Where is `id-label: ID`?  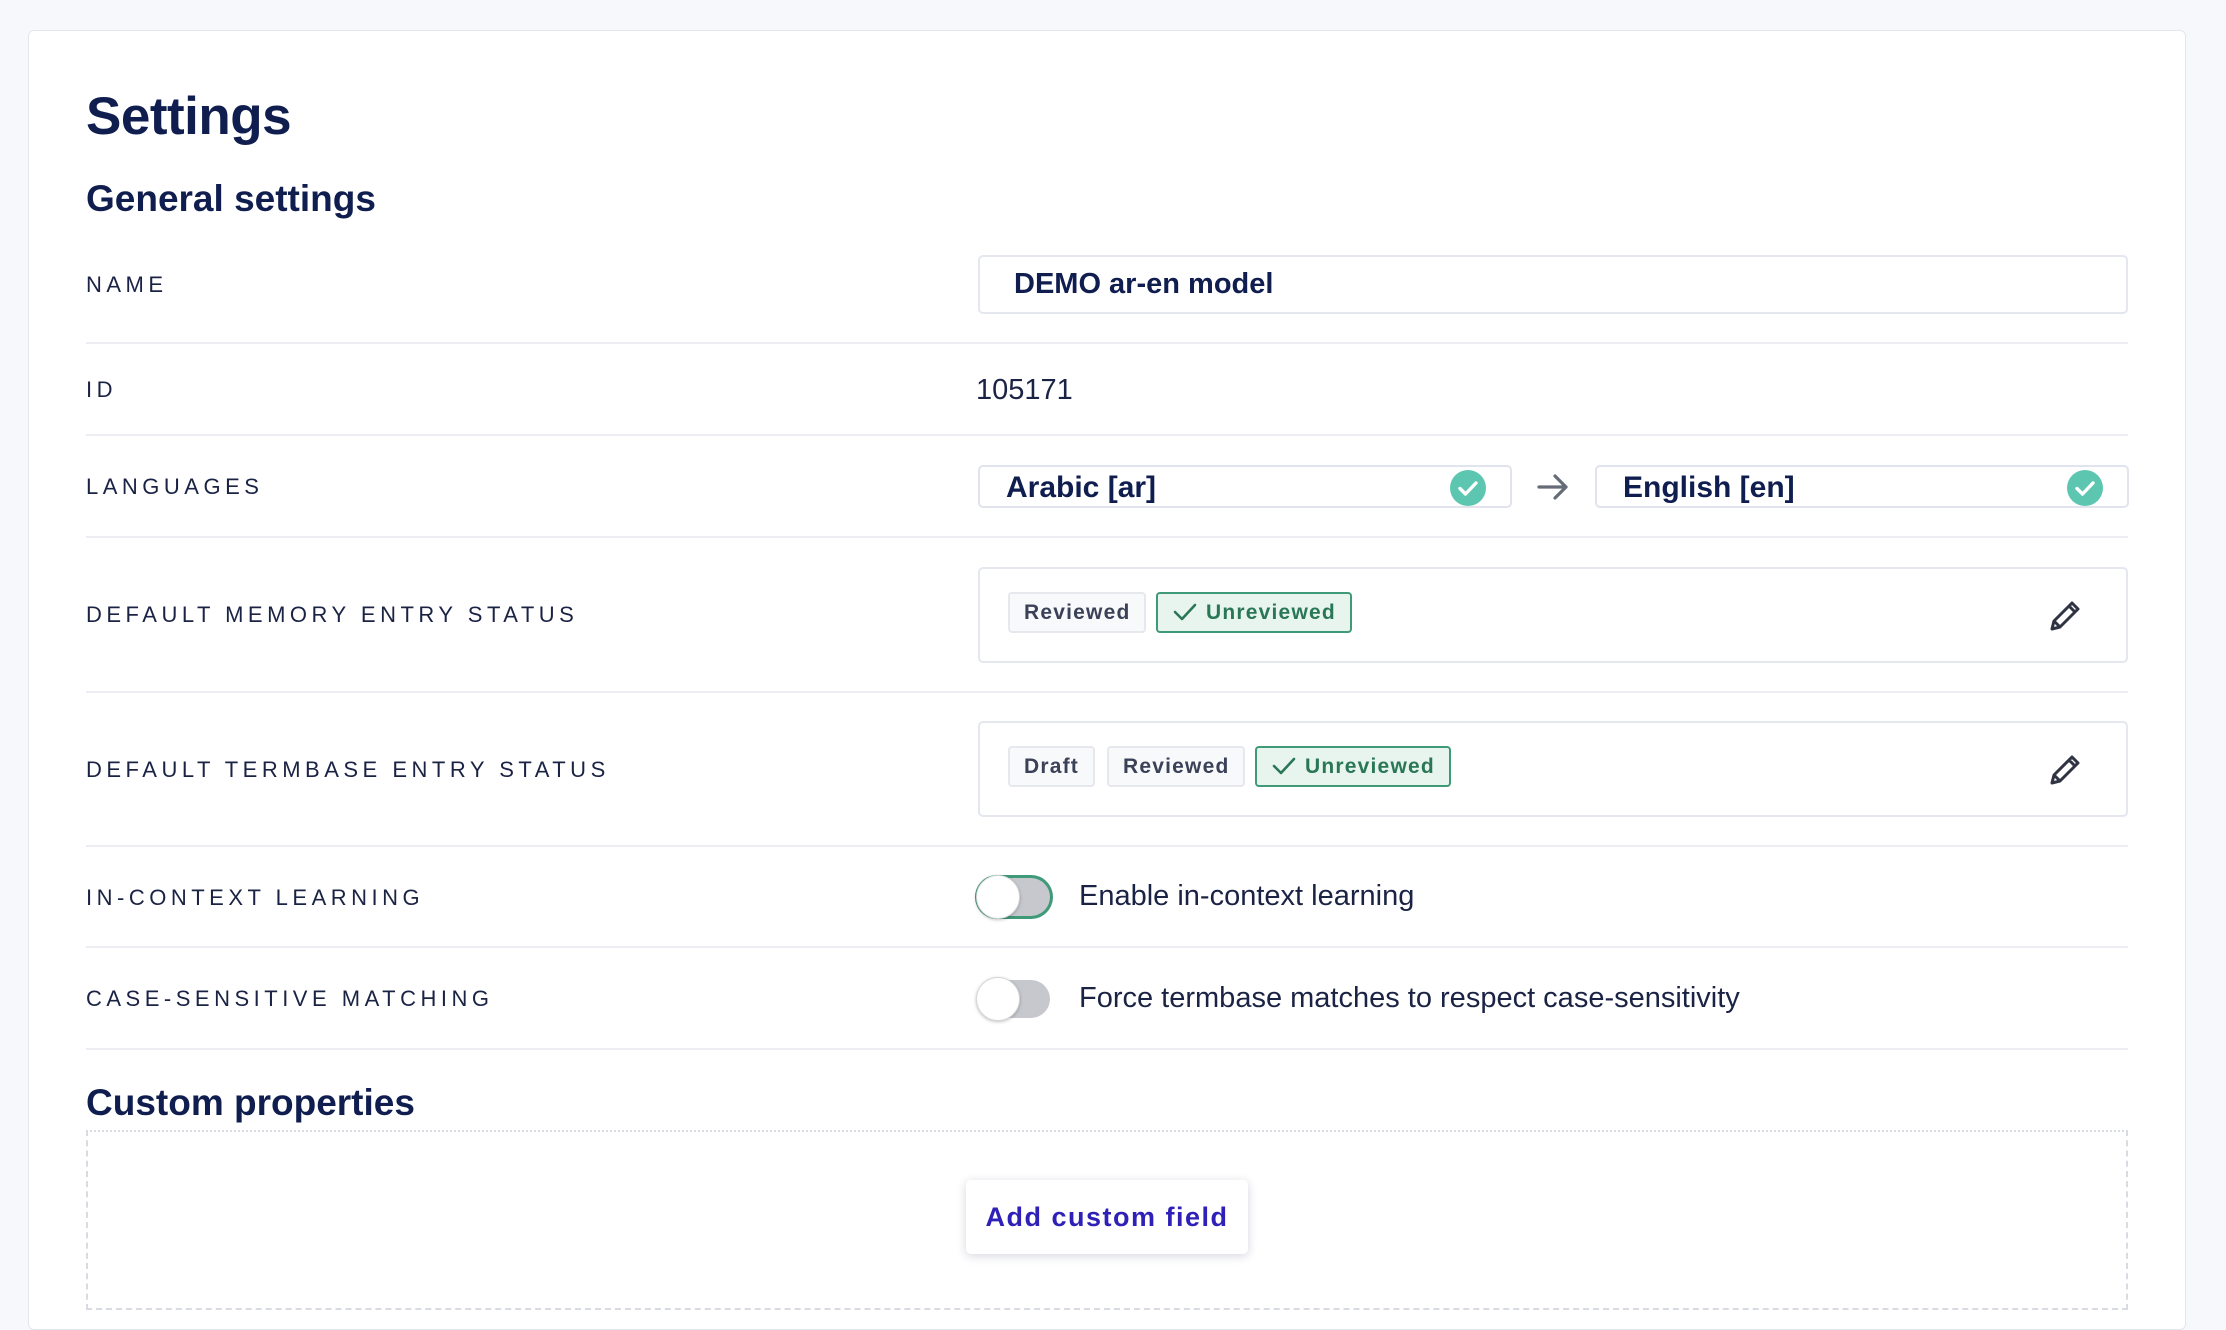
id-label: ID is located at coordinates (101, 389).